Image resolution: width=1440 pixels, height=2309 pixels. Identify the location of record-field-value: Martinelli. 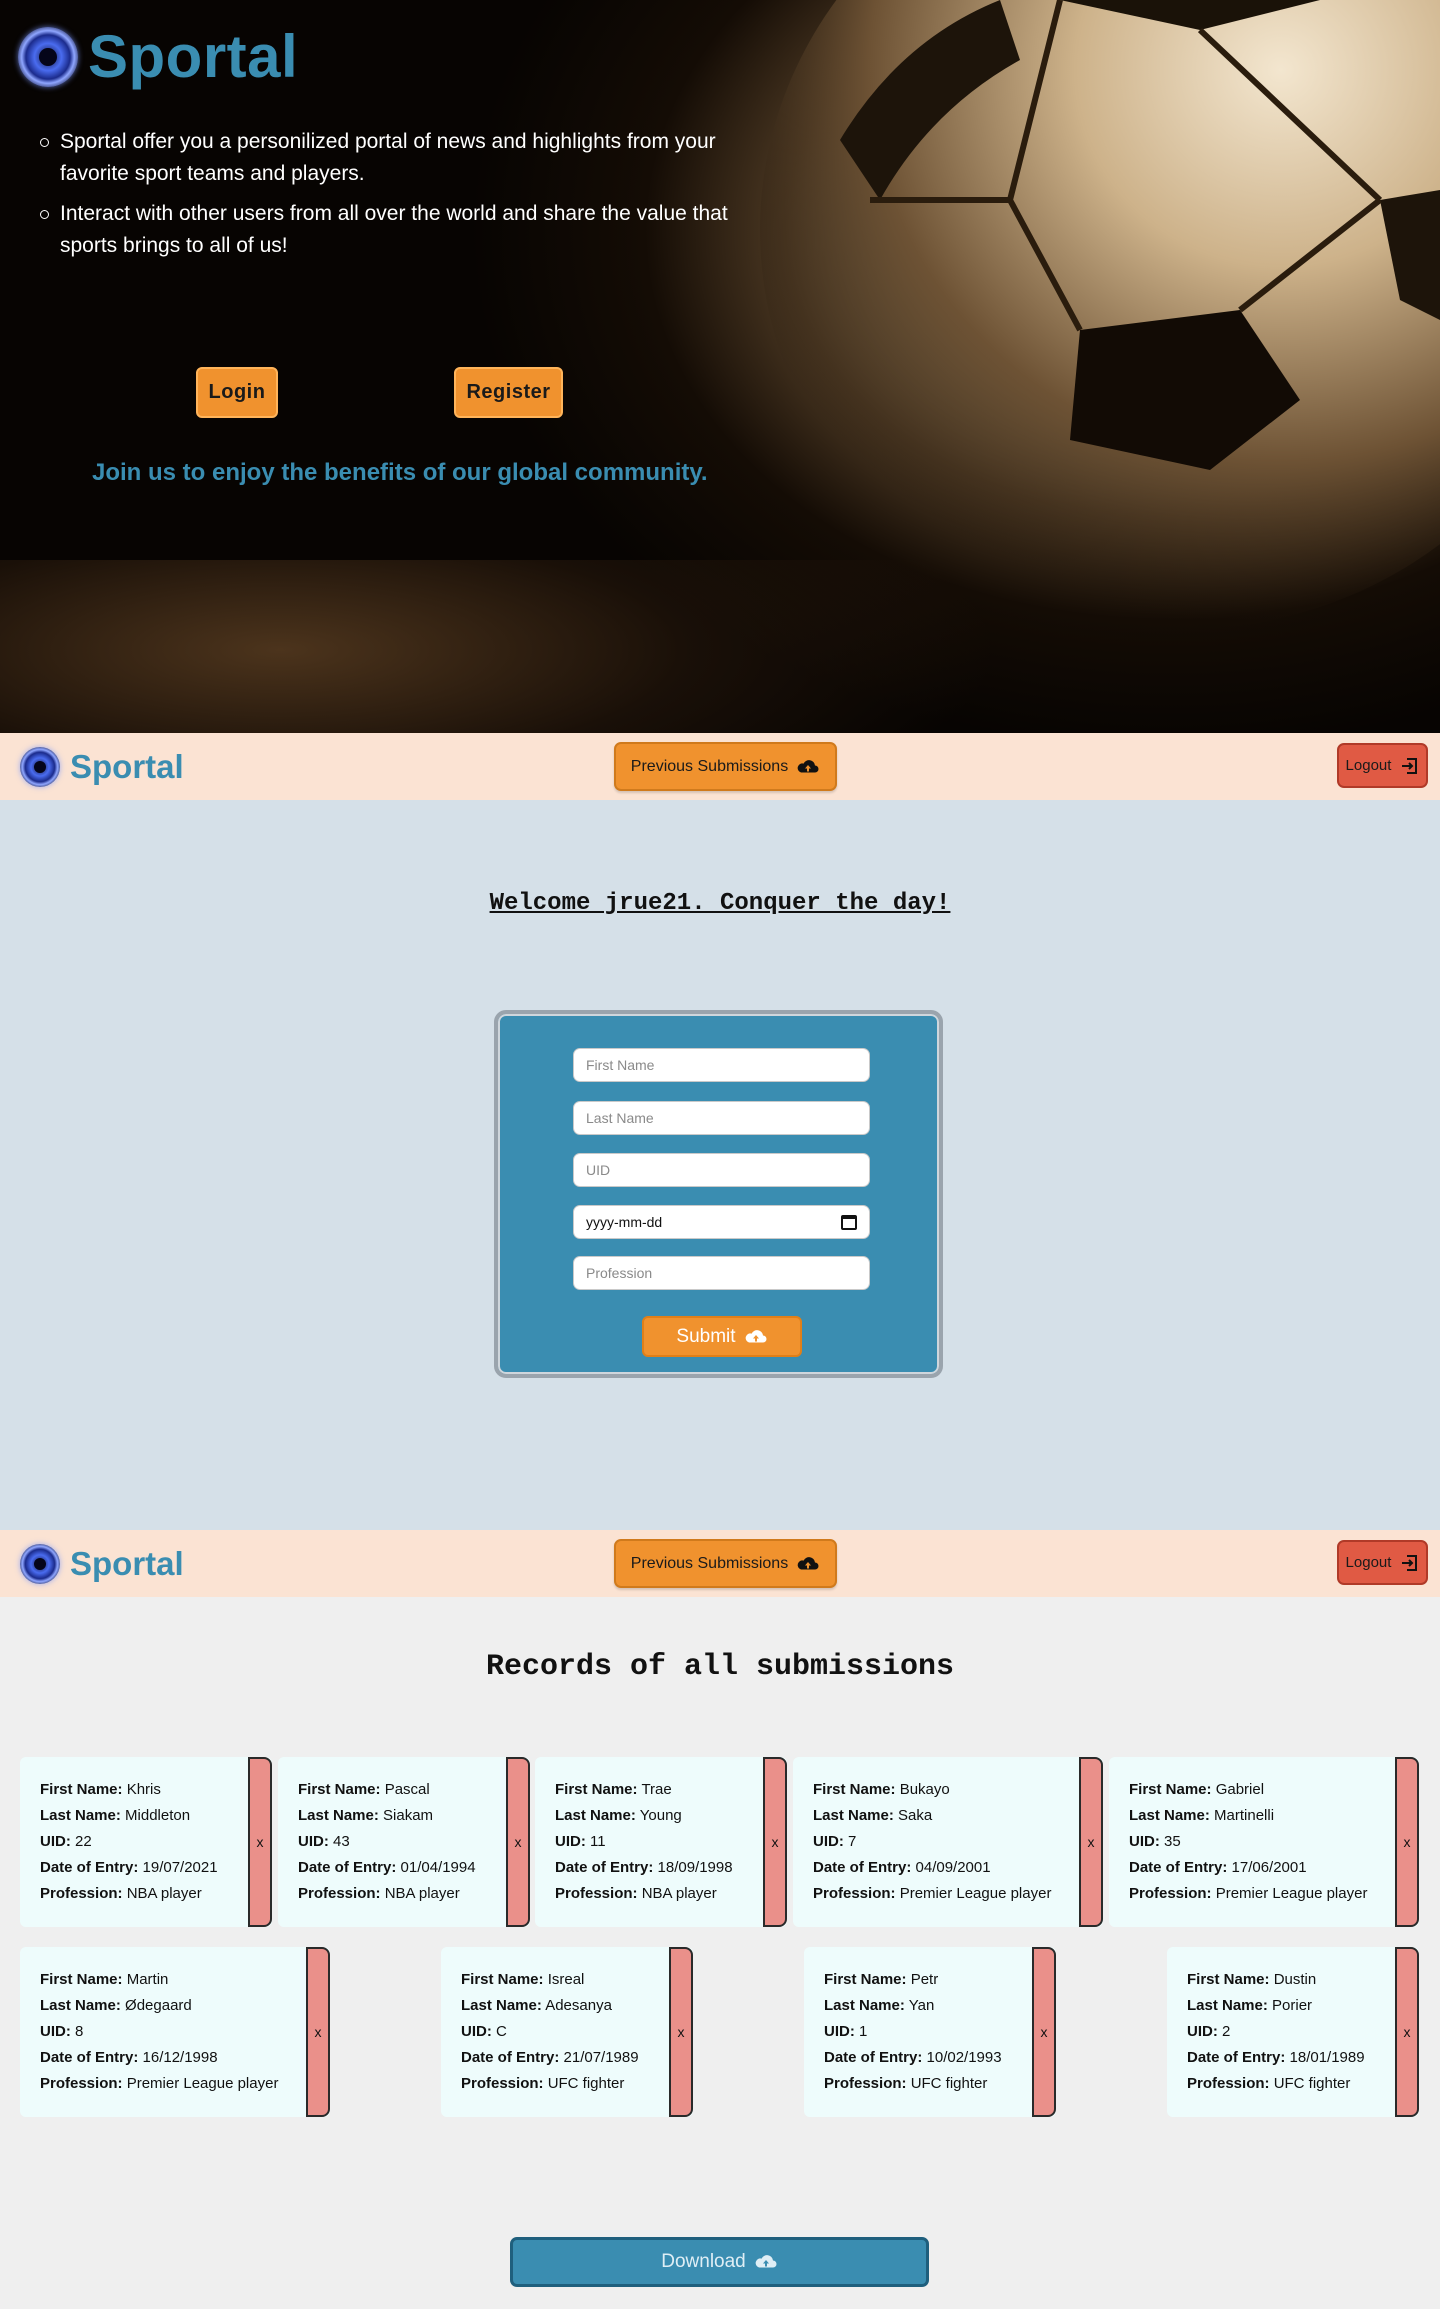
(1244, 1815).